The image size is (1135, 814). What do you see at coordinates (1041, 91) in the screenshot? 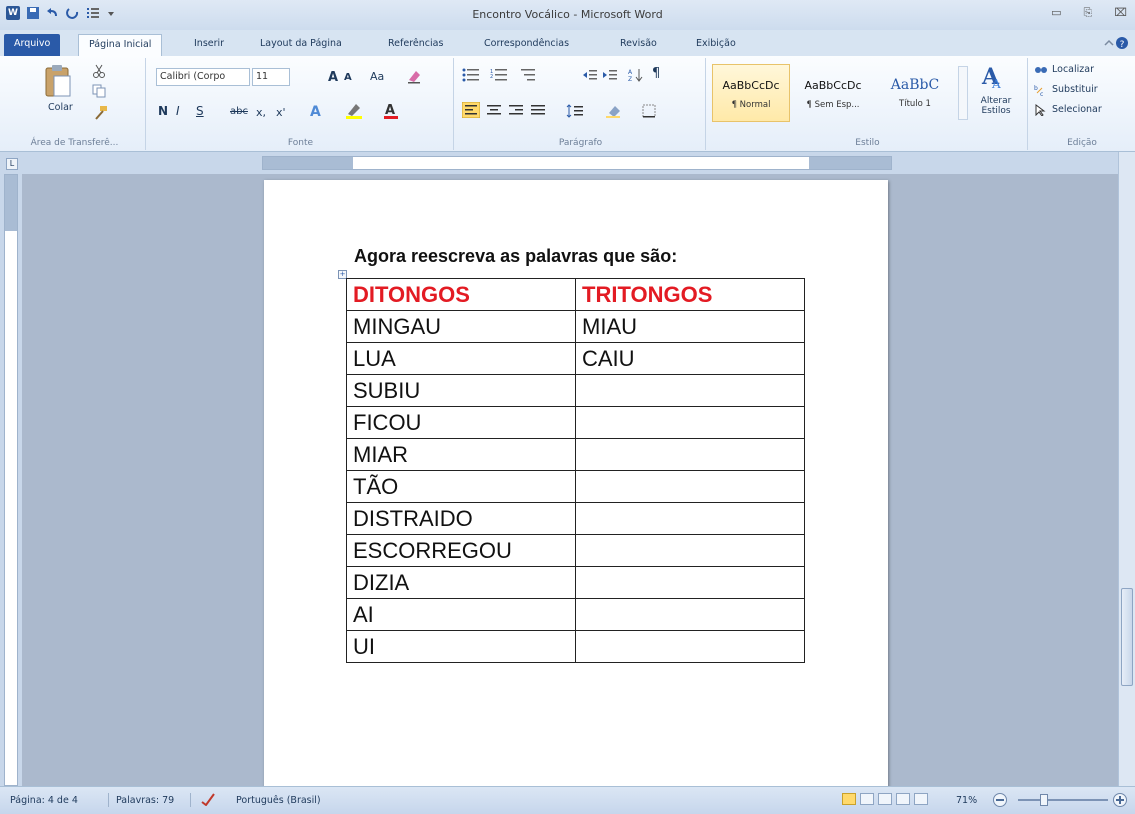
I see `replace-icon: bc` at bounding box center [1041, 91].